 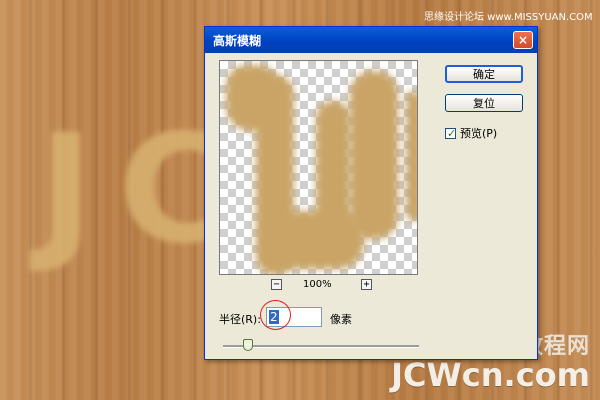 I want to click on reset-button: 复位, so click(x=484, y=103).